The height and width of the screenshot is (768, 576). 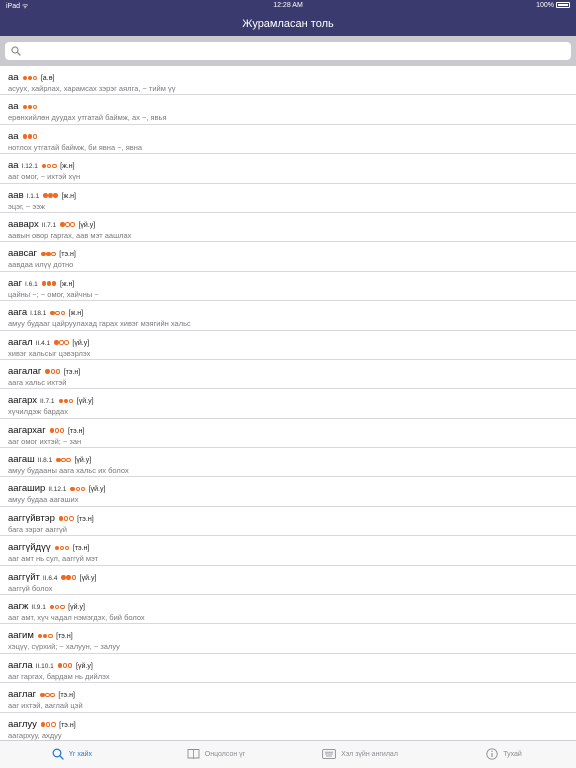 I want to click on battery-indicator: 100%, so click(x=553, y=5).